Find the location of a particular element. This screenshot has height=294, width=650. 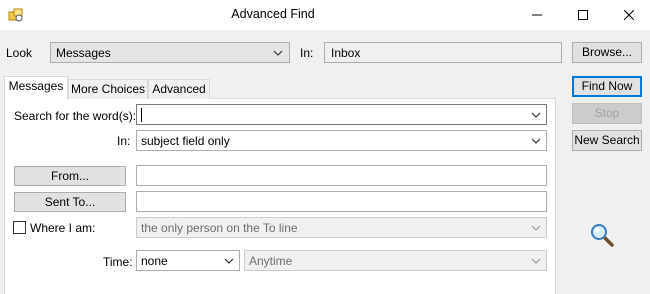

in-label: In: is located at coordinates (124, 141).